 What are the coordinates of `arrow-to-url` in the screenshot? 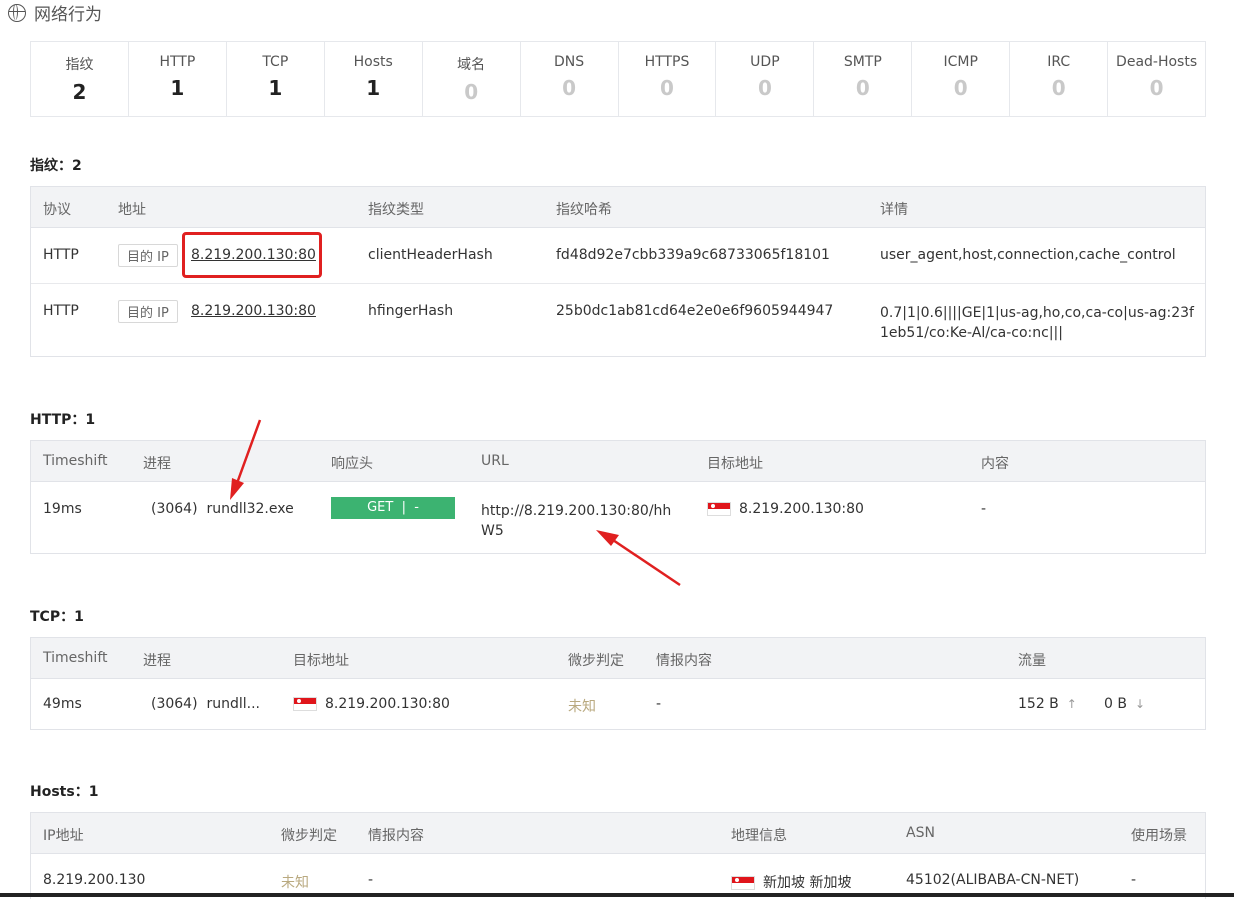 It's located at (638, 558).